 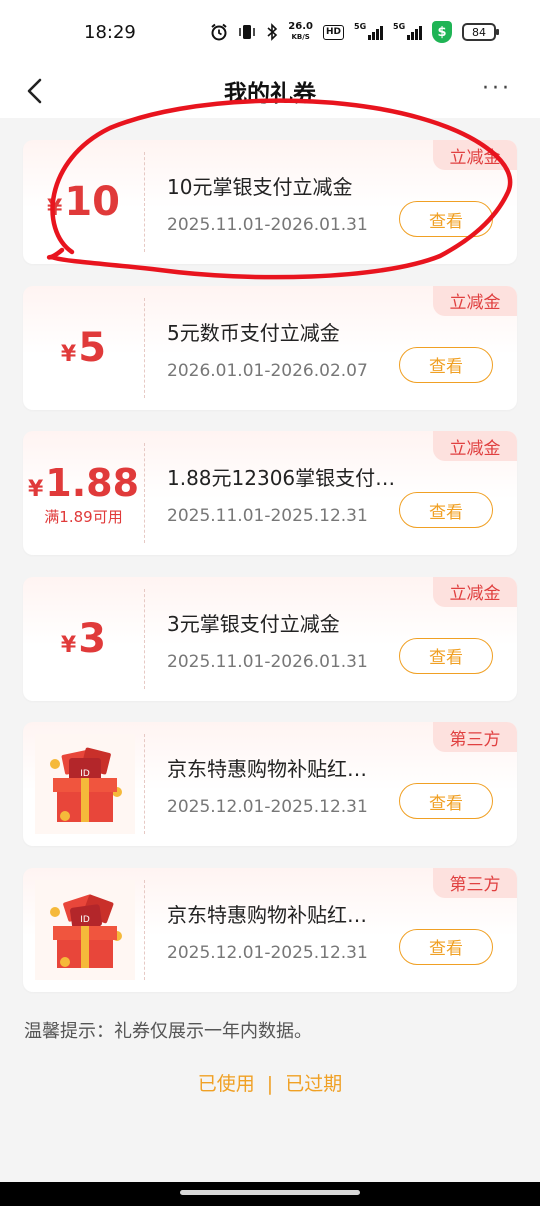 What do you see at coordinates (282, 349) in the screenshot?
I see `coupon-info: 5元数币支付立减金 2026.01.01-2026.02.07` at bounding box center [282, 349].